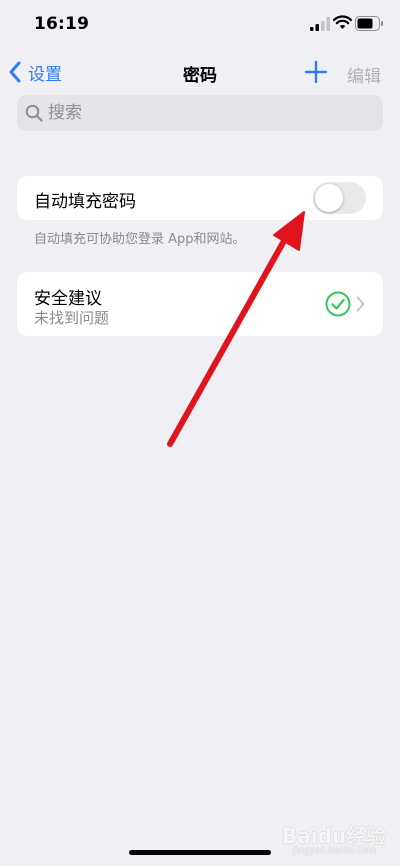  I want to click on home-indicator, so click(200, 852).